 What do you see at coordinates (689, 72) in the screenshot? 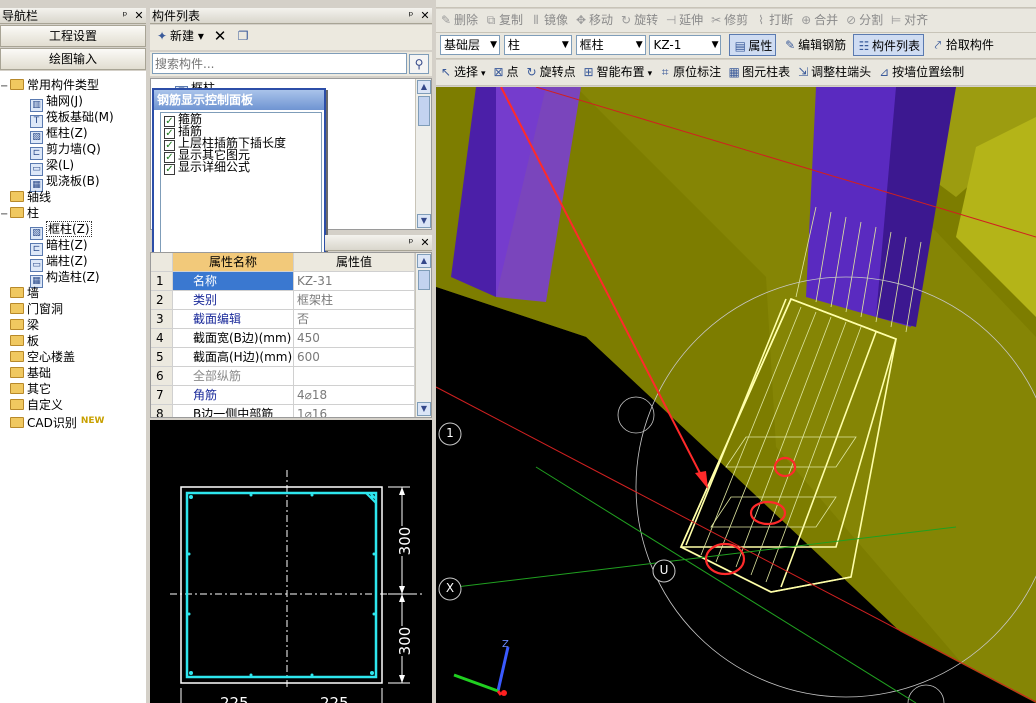
I see `inplace-annotate-button: ⌗ 原位标注` at bounding box center [689, 72].